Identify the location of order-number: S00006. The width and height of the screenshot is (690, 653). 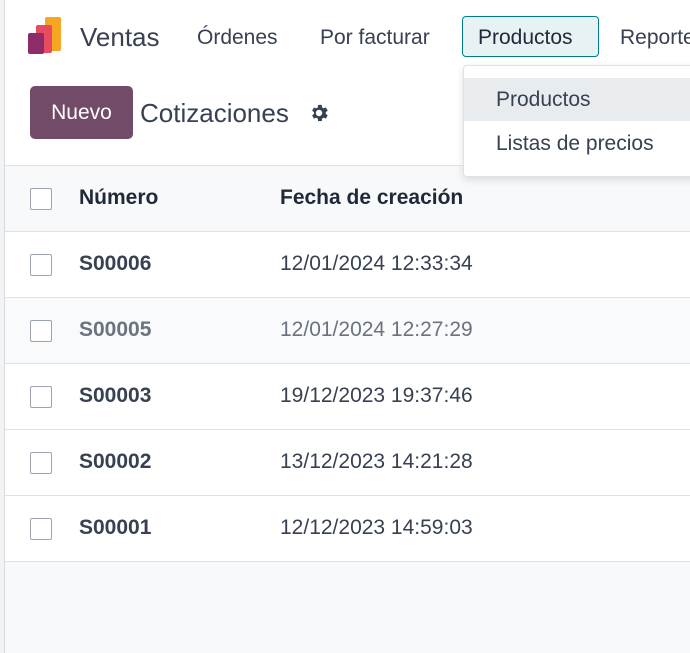
(115, 263).